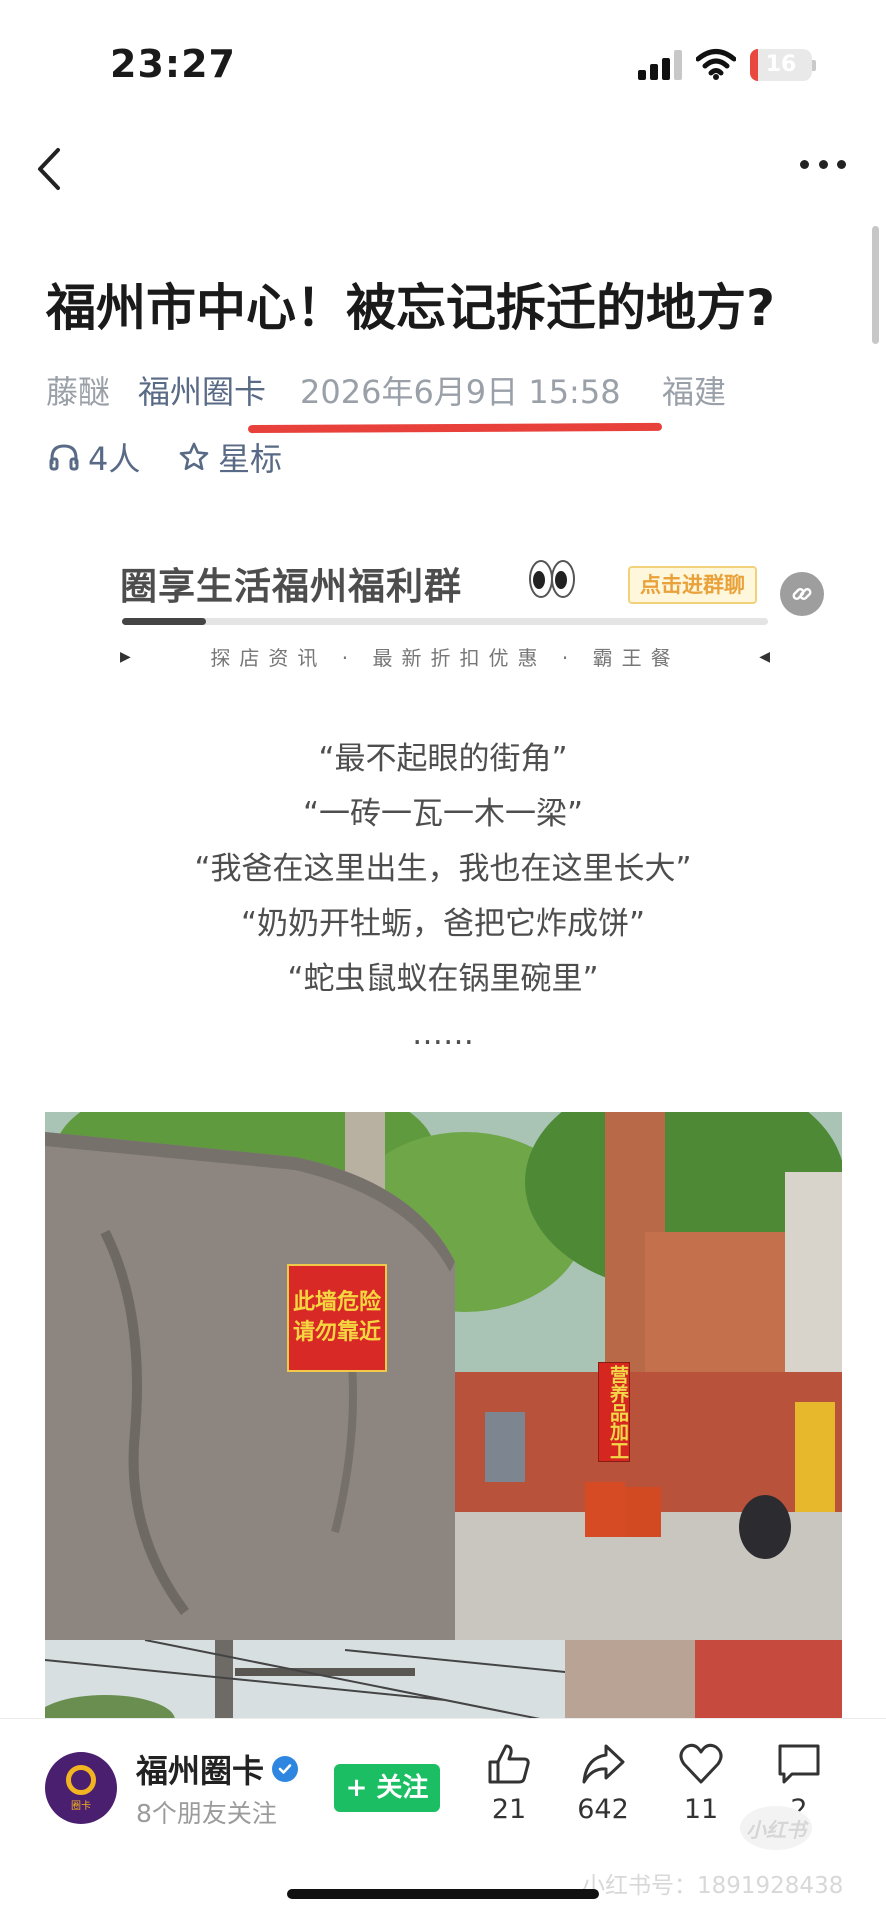 This screenshot has width=886, height=1921. I want to click on favorite-count: 11, so click(701, 1809).